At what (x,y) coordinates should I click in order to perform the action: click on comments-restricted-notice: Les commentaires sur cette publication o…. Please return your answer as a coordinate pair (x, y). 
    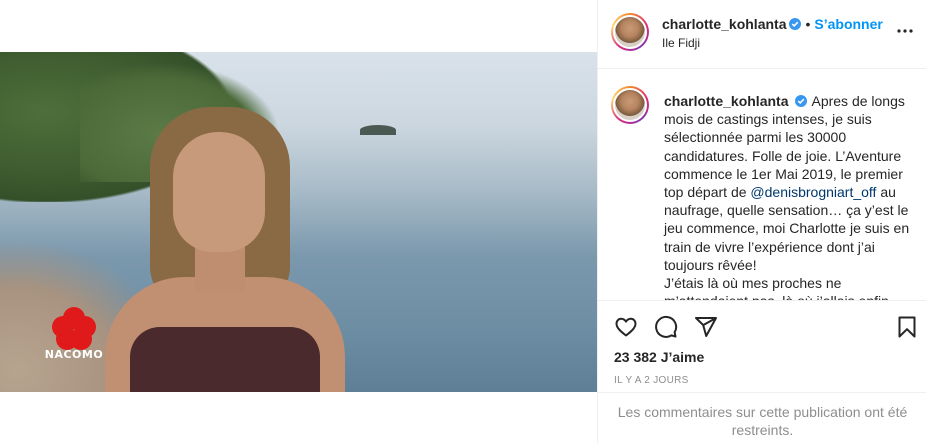
    Looking at the image, I should click on (762, 417).